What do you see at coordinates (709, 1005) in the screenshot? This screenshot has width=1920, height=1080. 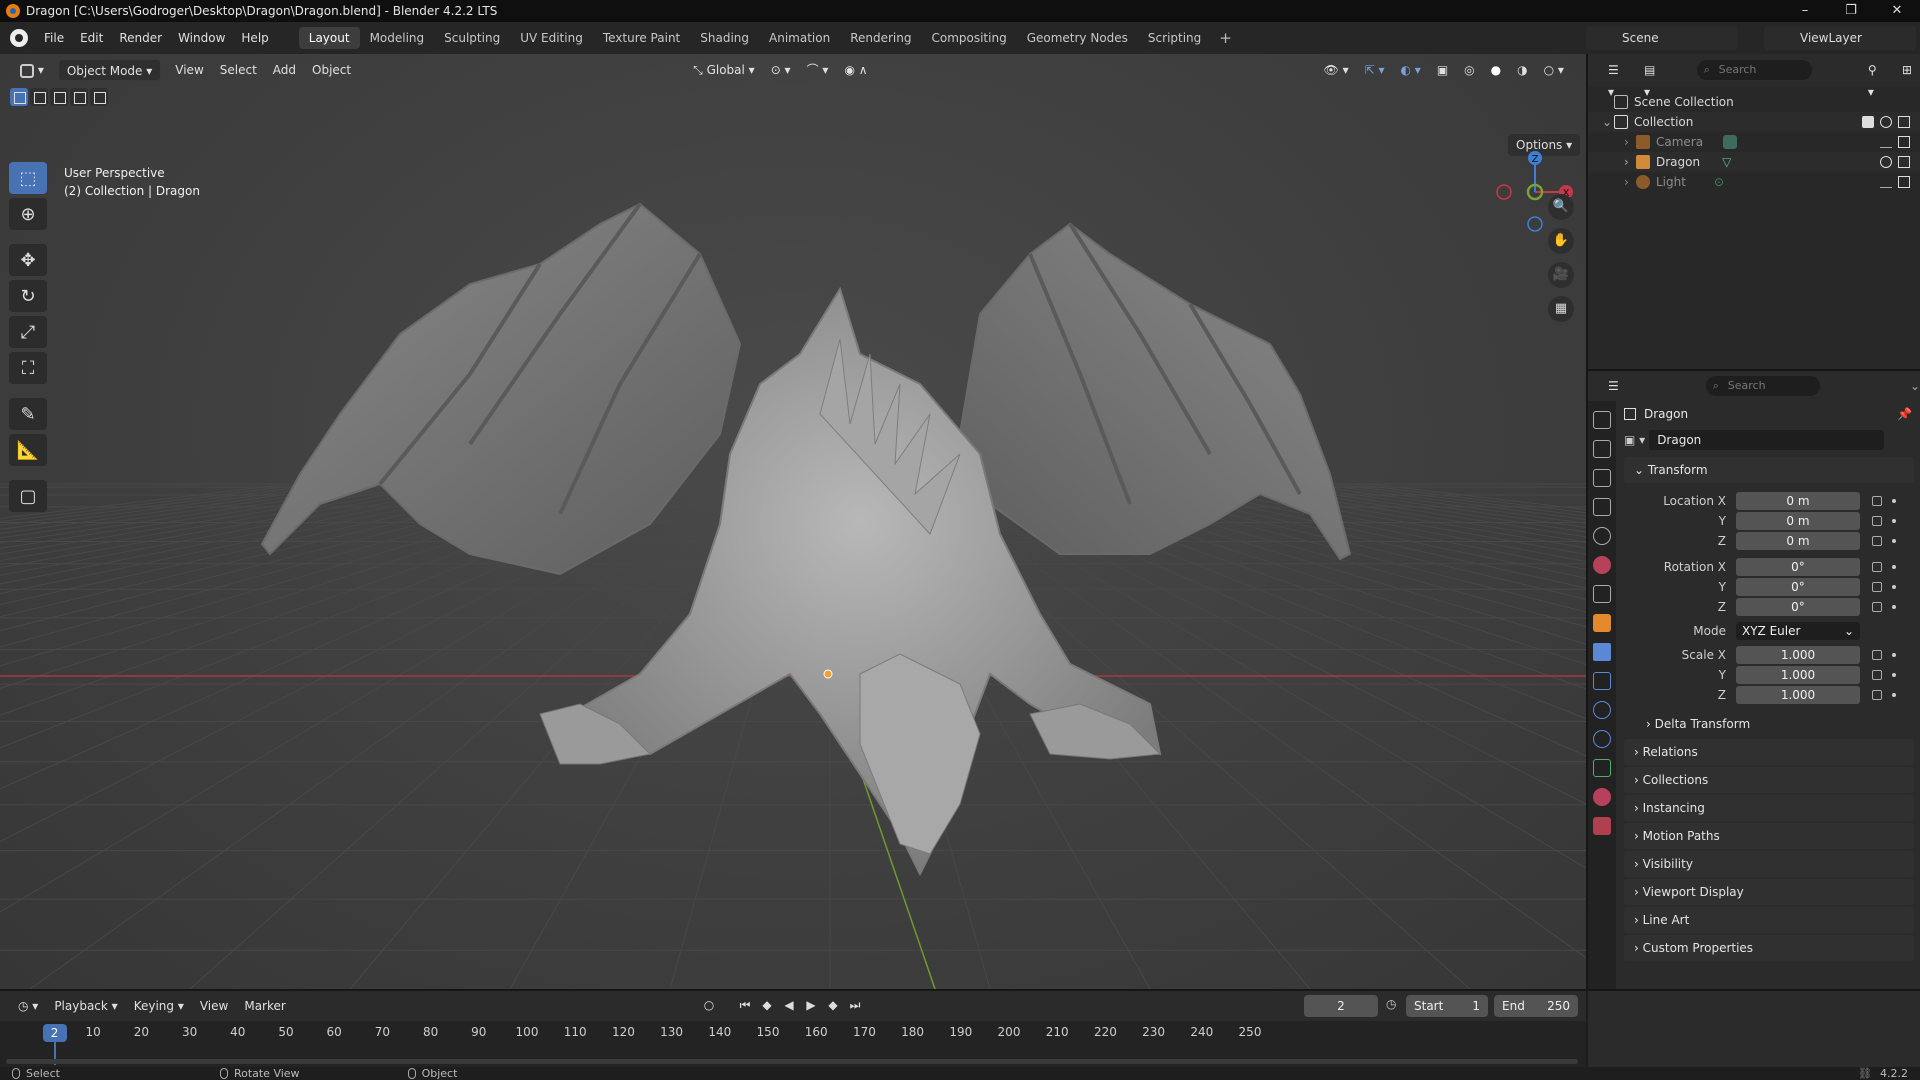 I see `auto-keying-icon: ○` at bounding box center [709, 1005].